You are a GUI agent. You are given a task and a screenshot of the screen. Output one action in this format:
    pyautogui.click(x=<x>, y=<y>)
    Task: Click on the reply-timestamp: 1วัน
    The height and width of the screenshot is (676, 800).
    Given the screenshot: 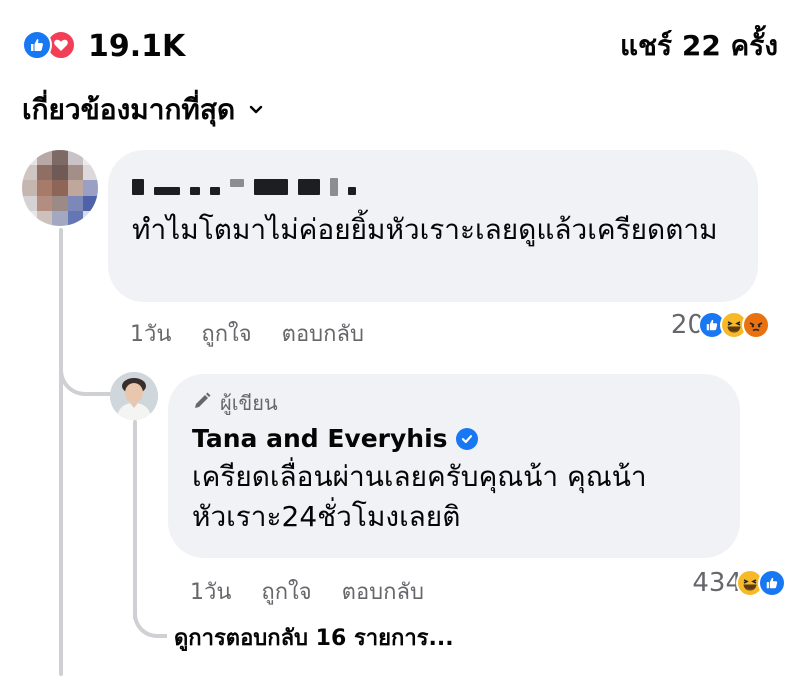 What is the action you would take?
    pyautogui.click(x=210, y=591)
    